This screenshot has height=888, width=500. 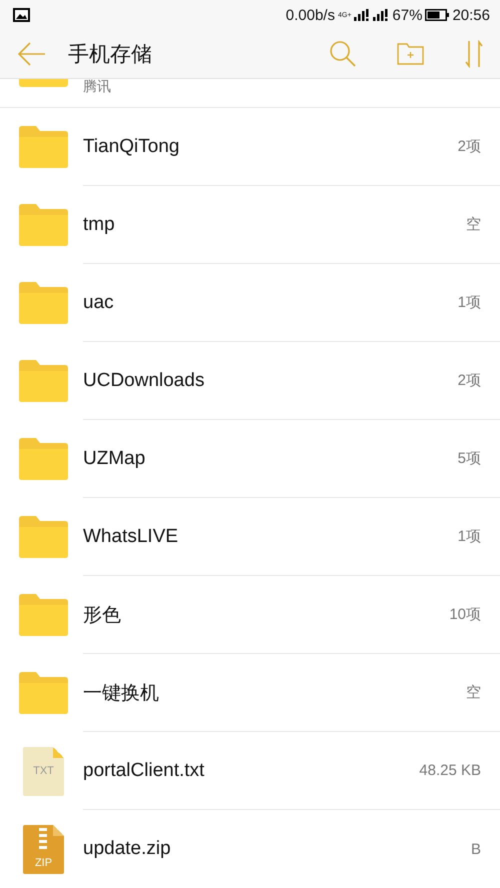 What do you see at coordinates (114, 459) in the screenshot?
I see `file-name: UZMap` at bounding box center [114, 459].